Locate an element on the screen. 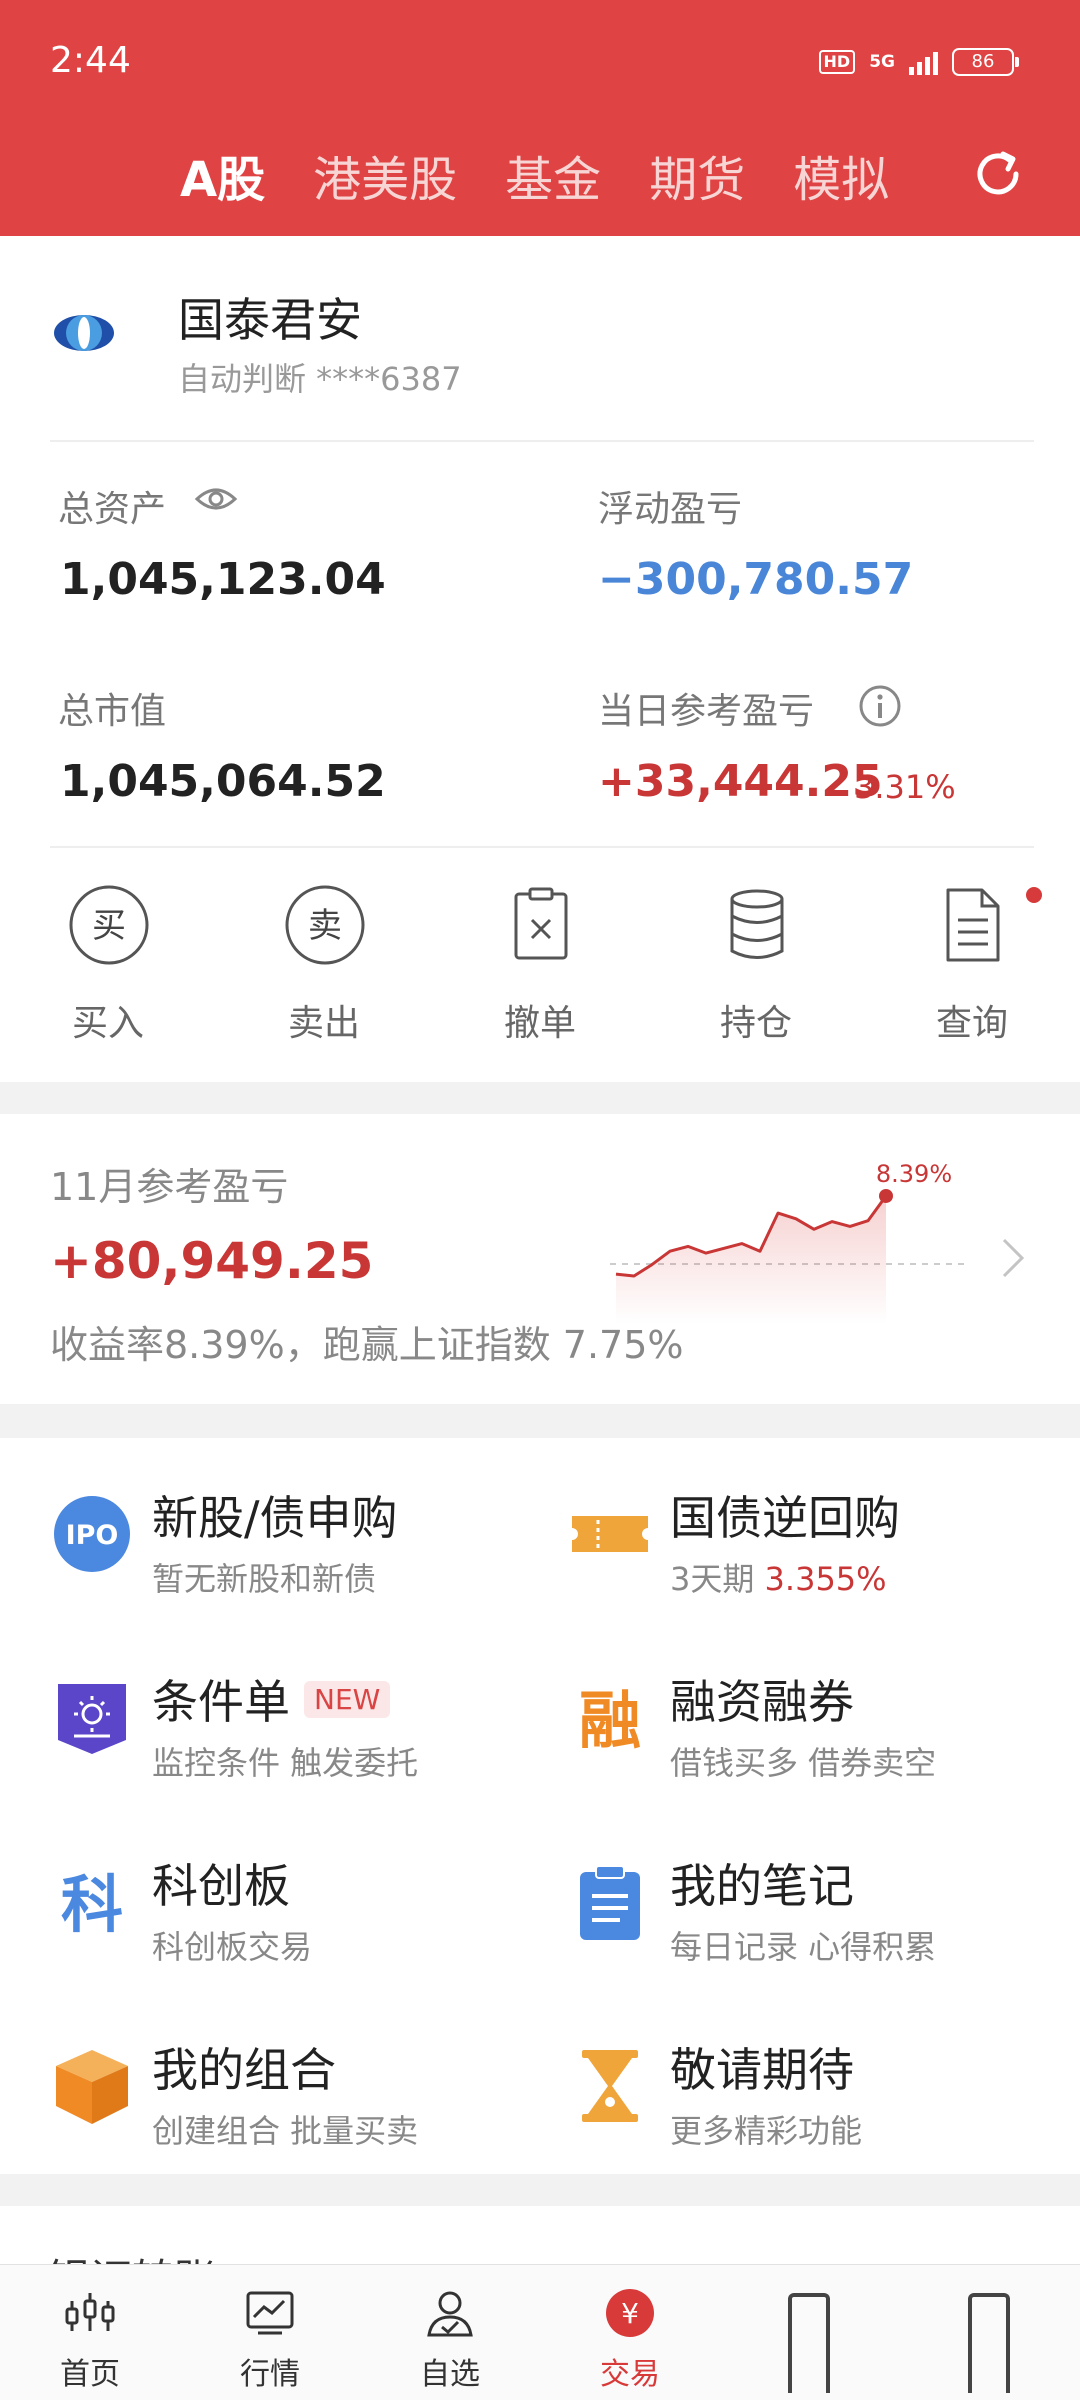 This screenshot has height=2400, width=1080. daily-pl-value: +33,444.25 is located at coordinates (740, 781).